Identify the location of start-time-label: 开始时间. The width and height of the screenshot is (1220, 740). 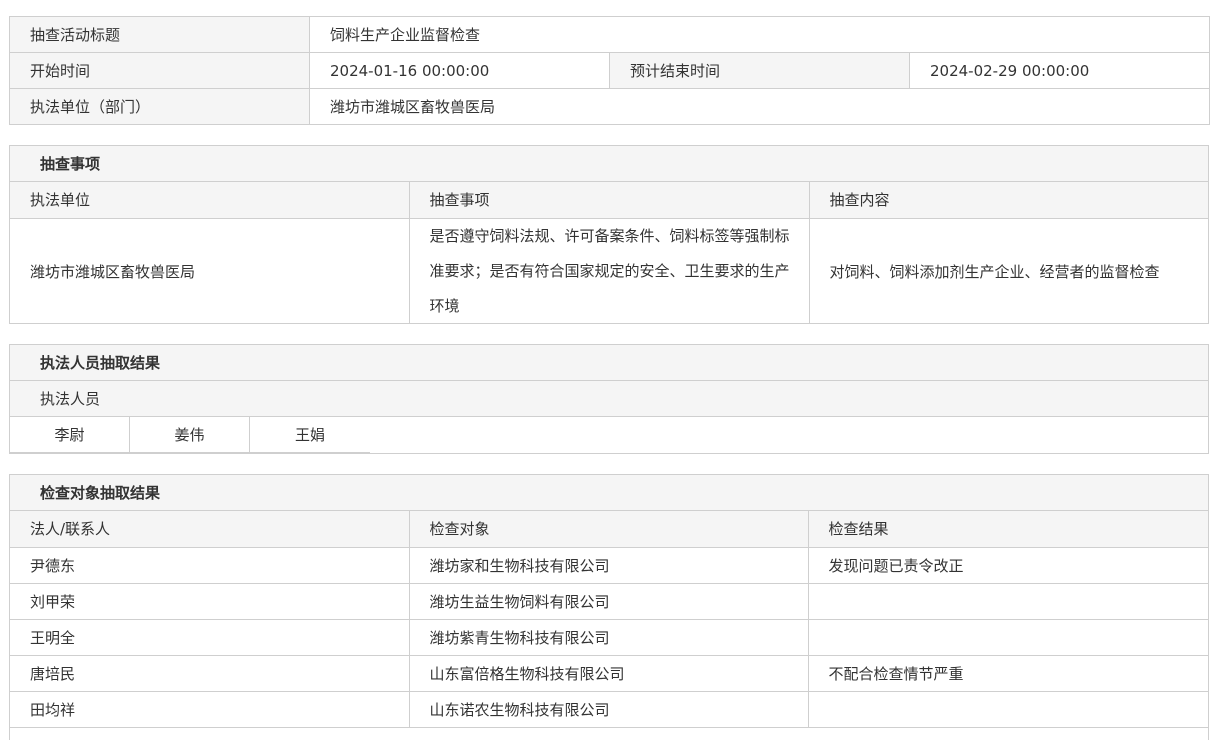
(159, 70).